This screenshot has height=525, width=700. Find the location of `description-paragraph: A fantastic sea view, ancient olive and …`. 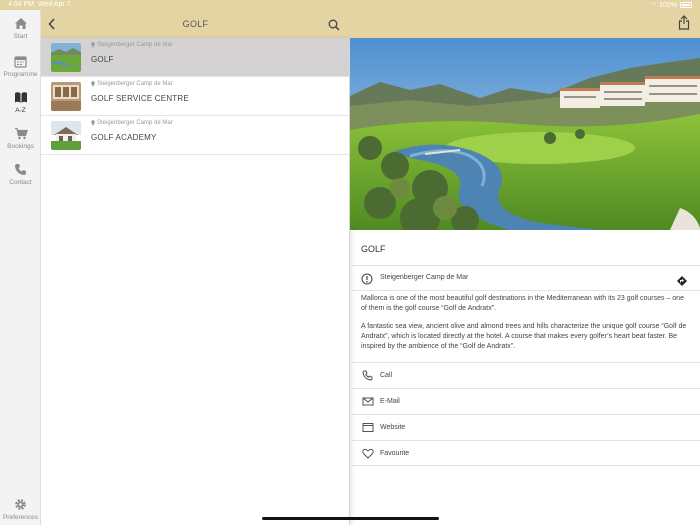

description-paragraph: A fantastic sea view, ancient olive and … is located at coordinates (524, 336).